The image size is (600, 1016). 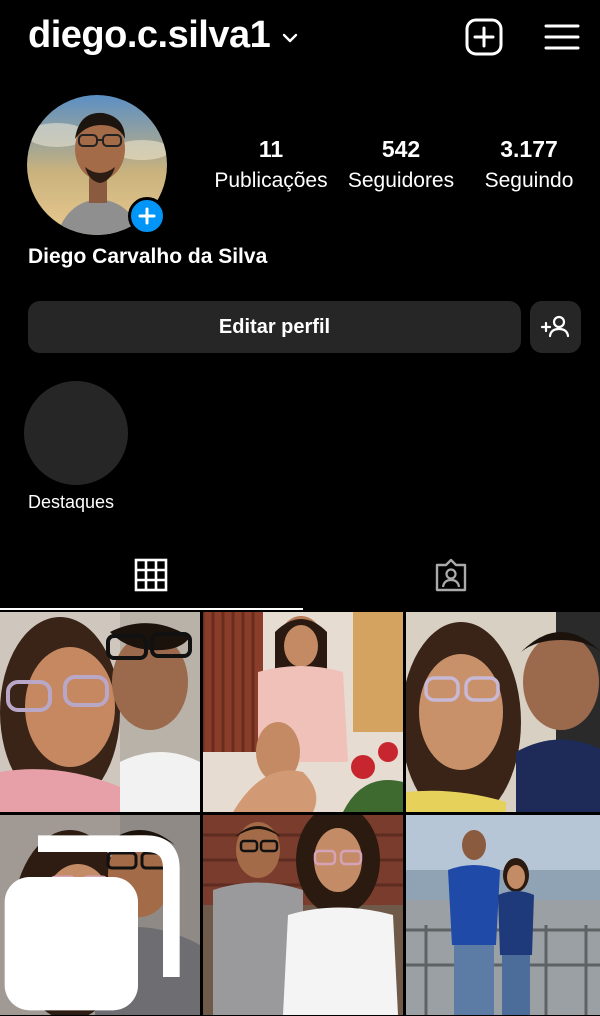 I want to click on top-bar: diego.c.silva1, so click(x=300, y=39).